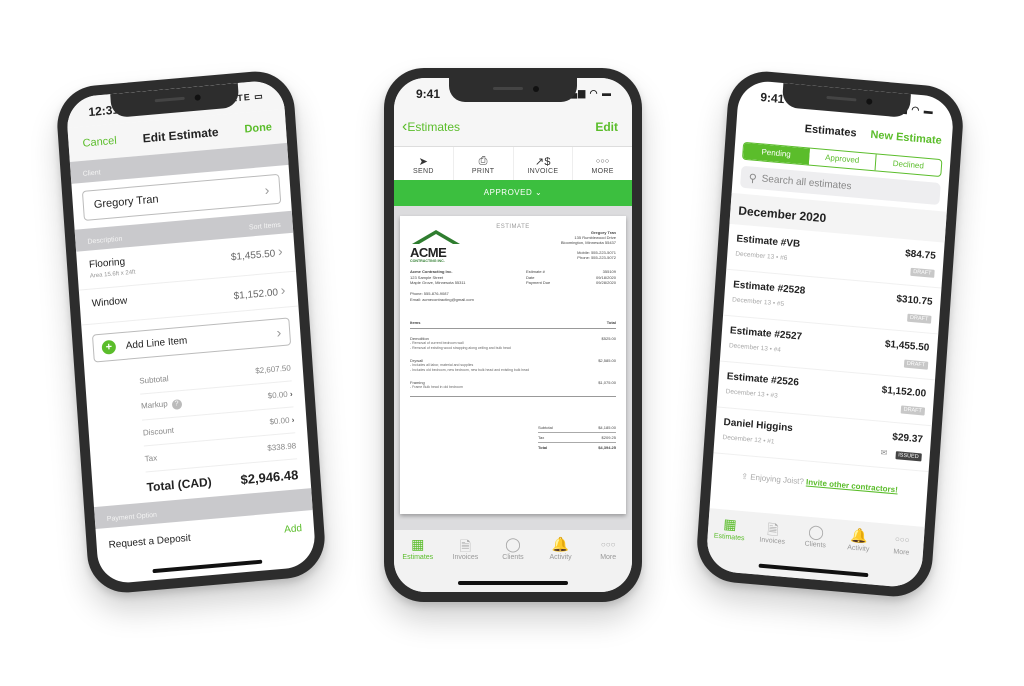 This screenshot has width=1024, height=686. Describe the element at coordinates (843, 159) in the screenshot. I see `segment-approved: Approved` at that location.